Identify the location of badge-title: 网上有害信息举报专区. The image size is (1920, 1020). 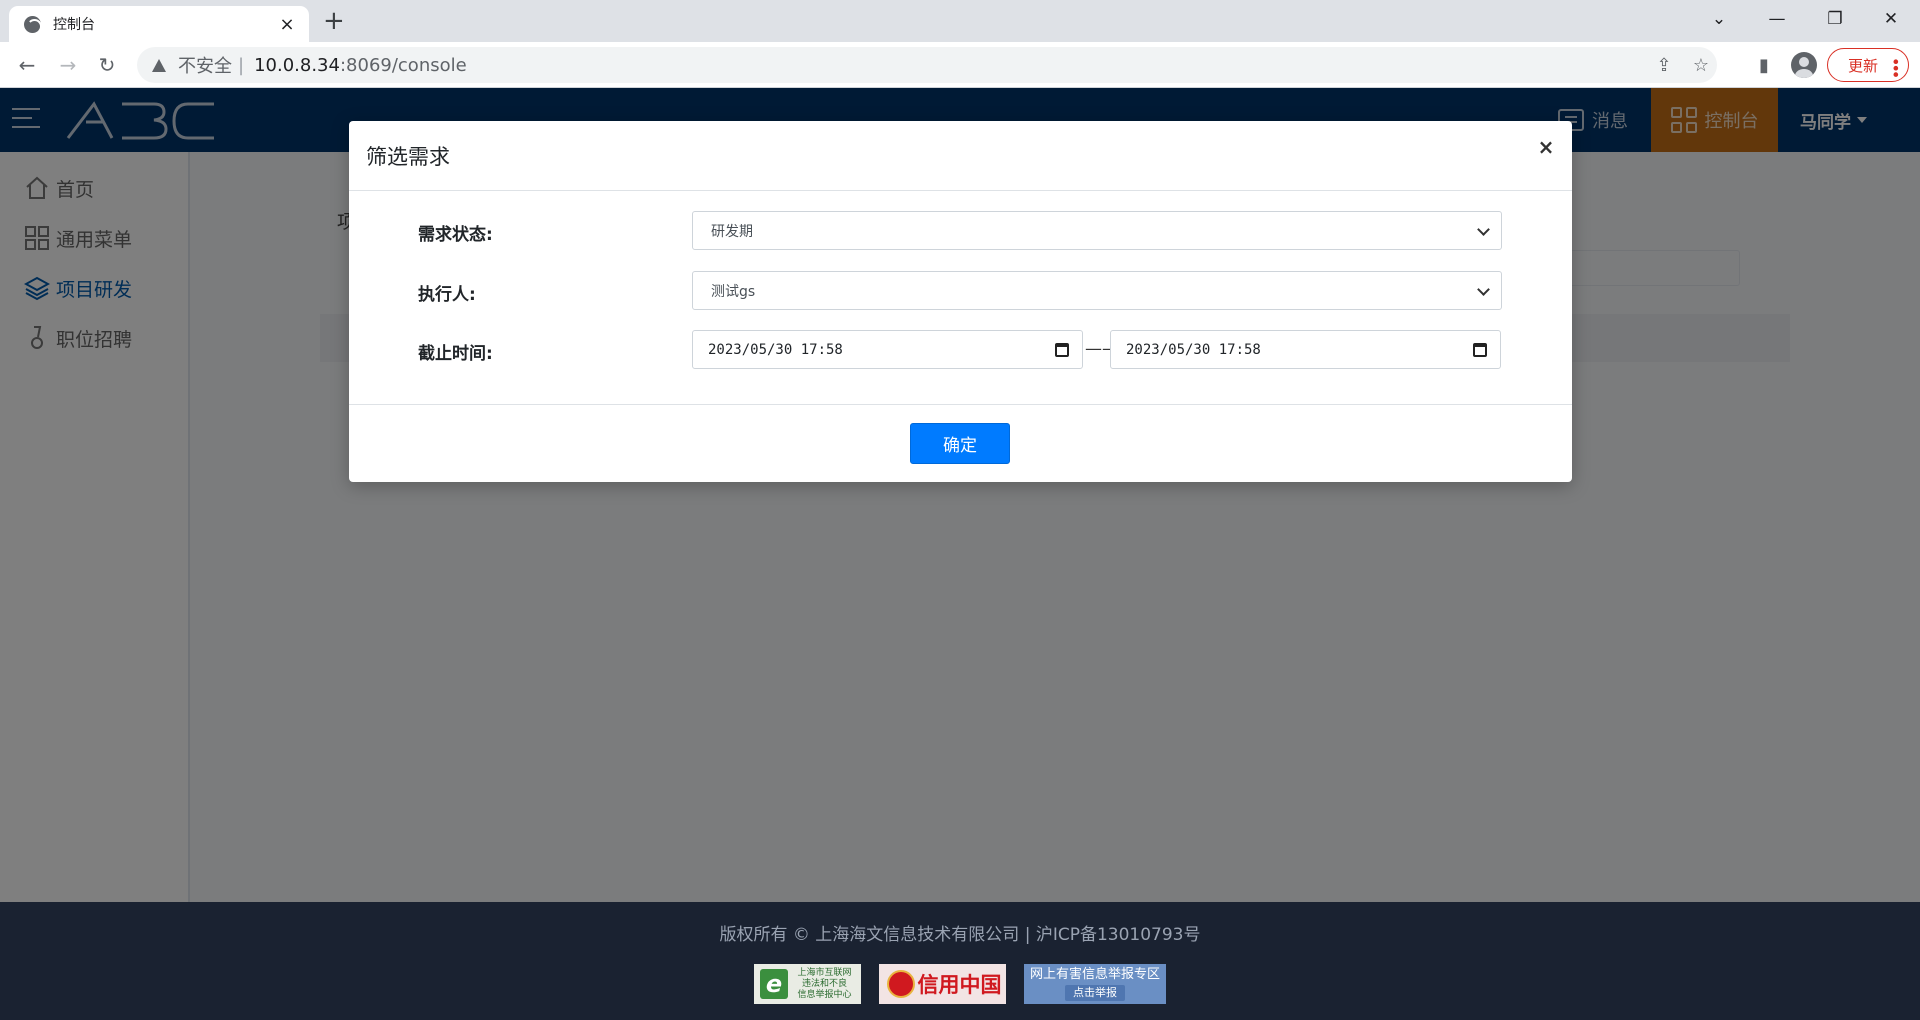
(1094, 974).